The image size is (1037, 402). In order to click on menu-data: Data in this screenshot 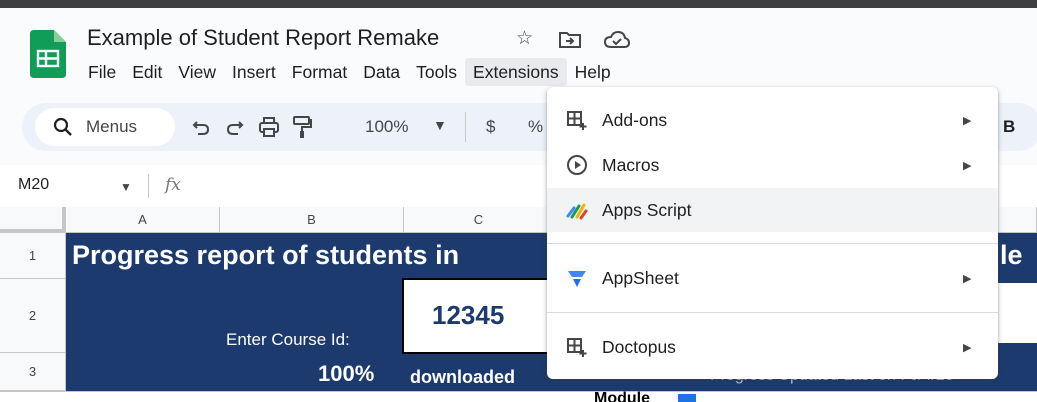, I will do `click(381, 72)`.